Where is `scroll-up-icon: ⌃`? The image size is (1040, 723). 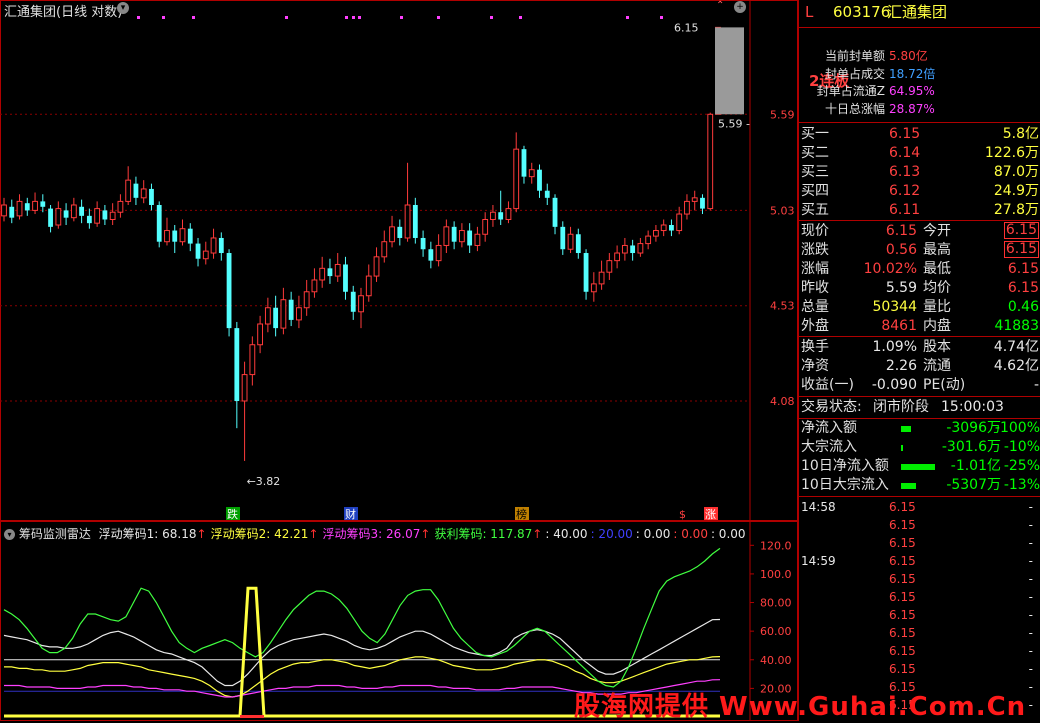 scroll-up-icon: ⌃ is located at coordinates (720, 5).